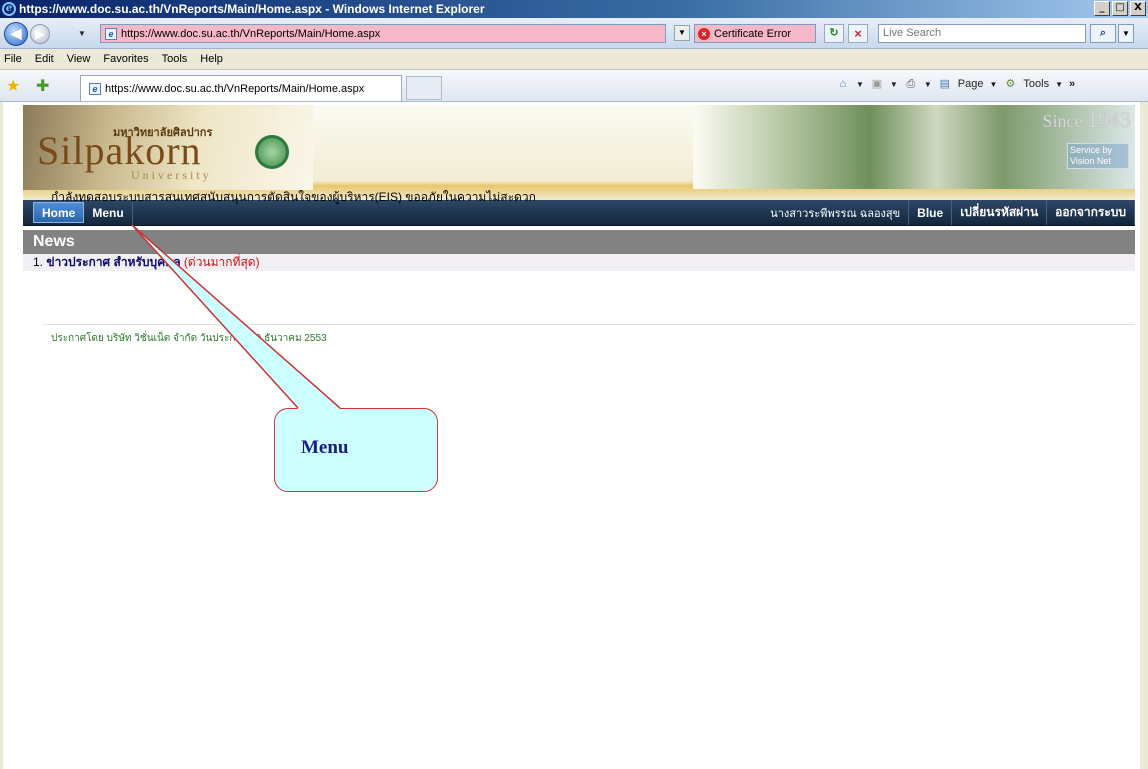  I want to click on search-icon: ⌕, so click(1103, 33).